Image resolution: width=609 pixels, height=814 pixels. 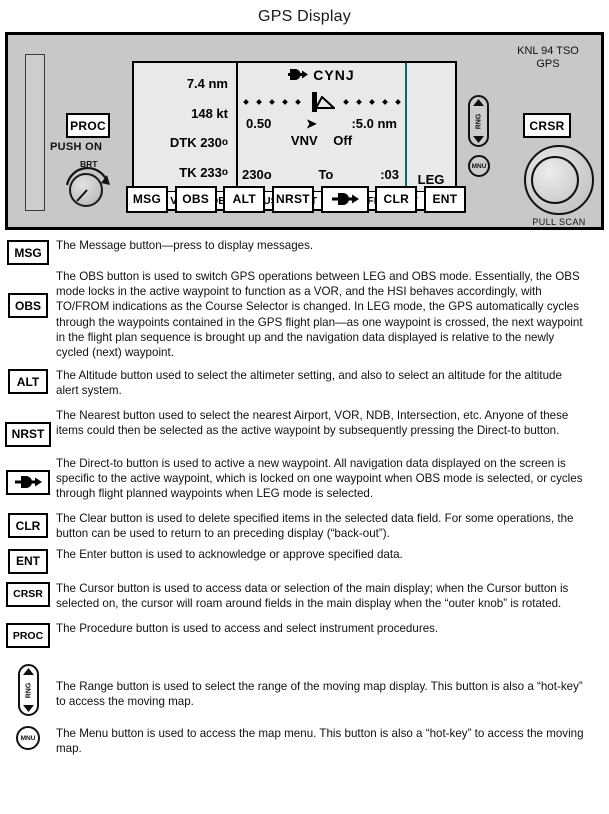 I want to click on legend-key-ent: ENT, so click(x=28, y=560).